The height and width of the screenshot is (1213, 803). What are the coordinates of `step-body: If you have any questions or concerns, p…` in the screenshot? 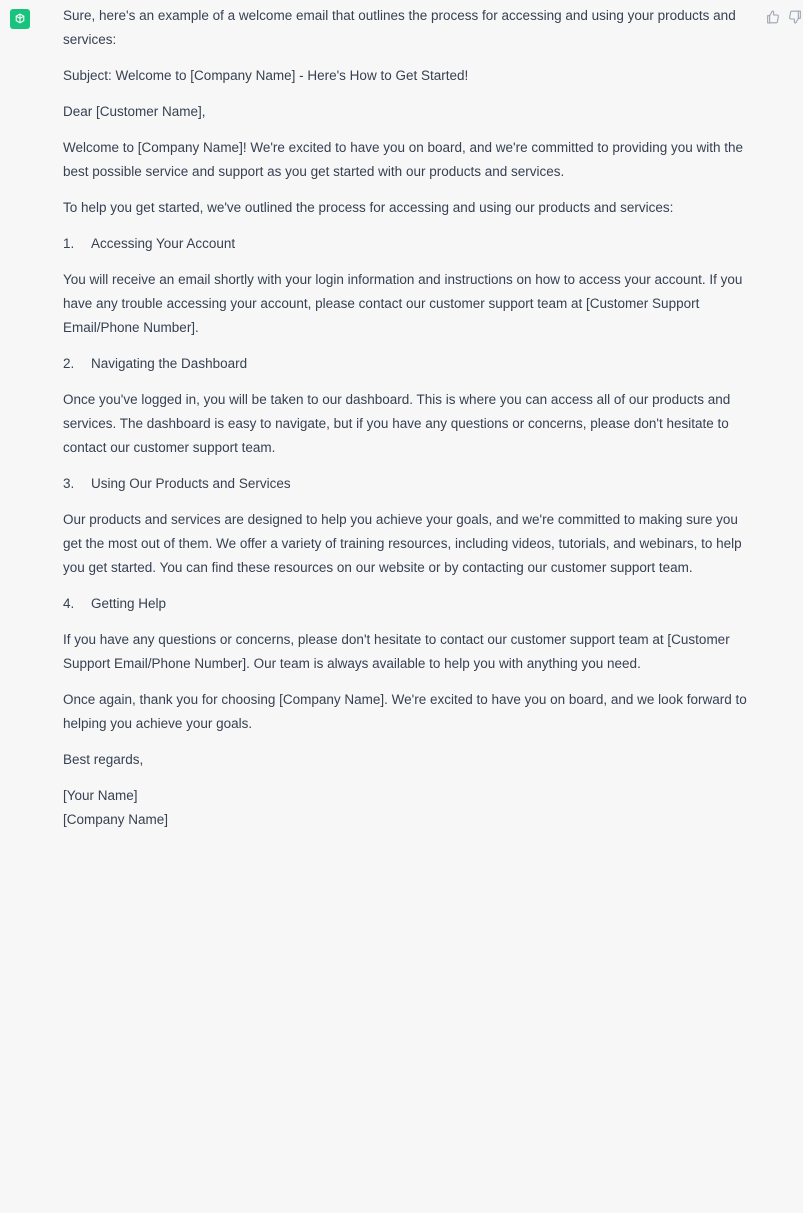 It's located at (396, 651).